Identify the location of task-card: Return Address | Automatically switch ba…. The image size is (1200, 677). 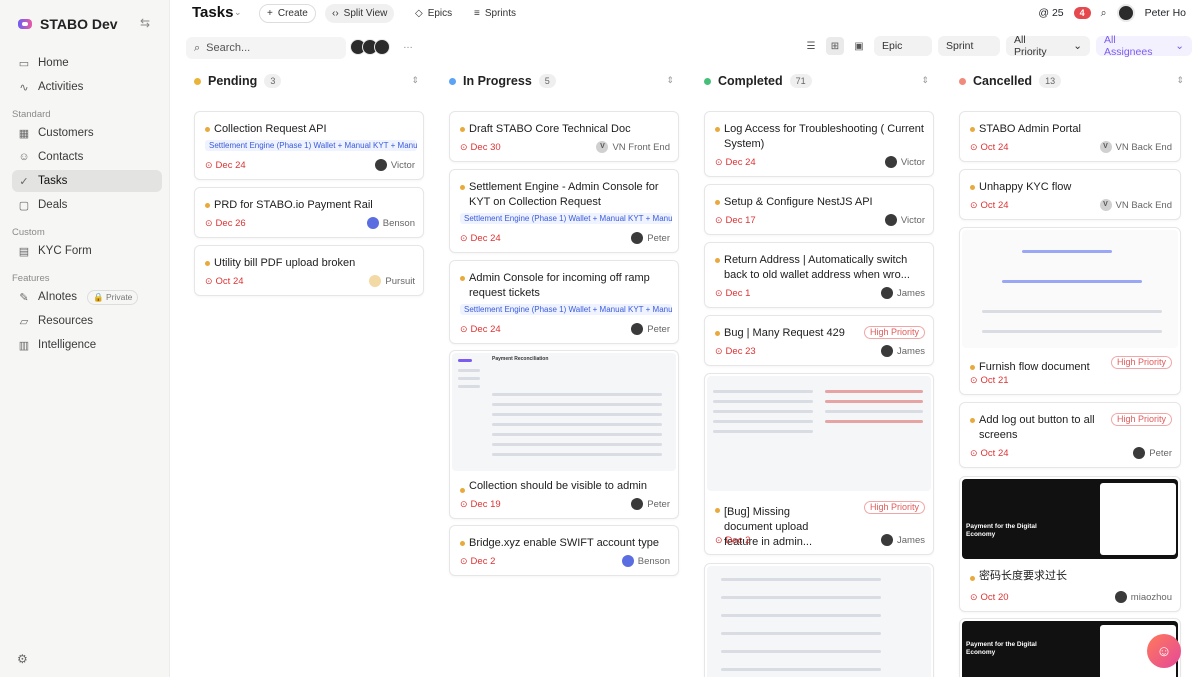
(819, 275).